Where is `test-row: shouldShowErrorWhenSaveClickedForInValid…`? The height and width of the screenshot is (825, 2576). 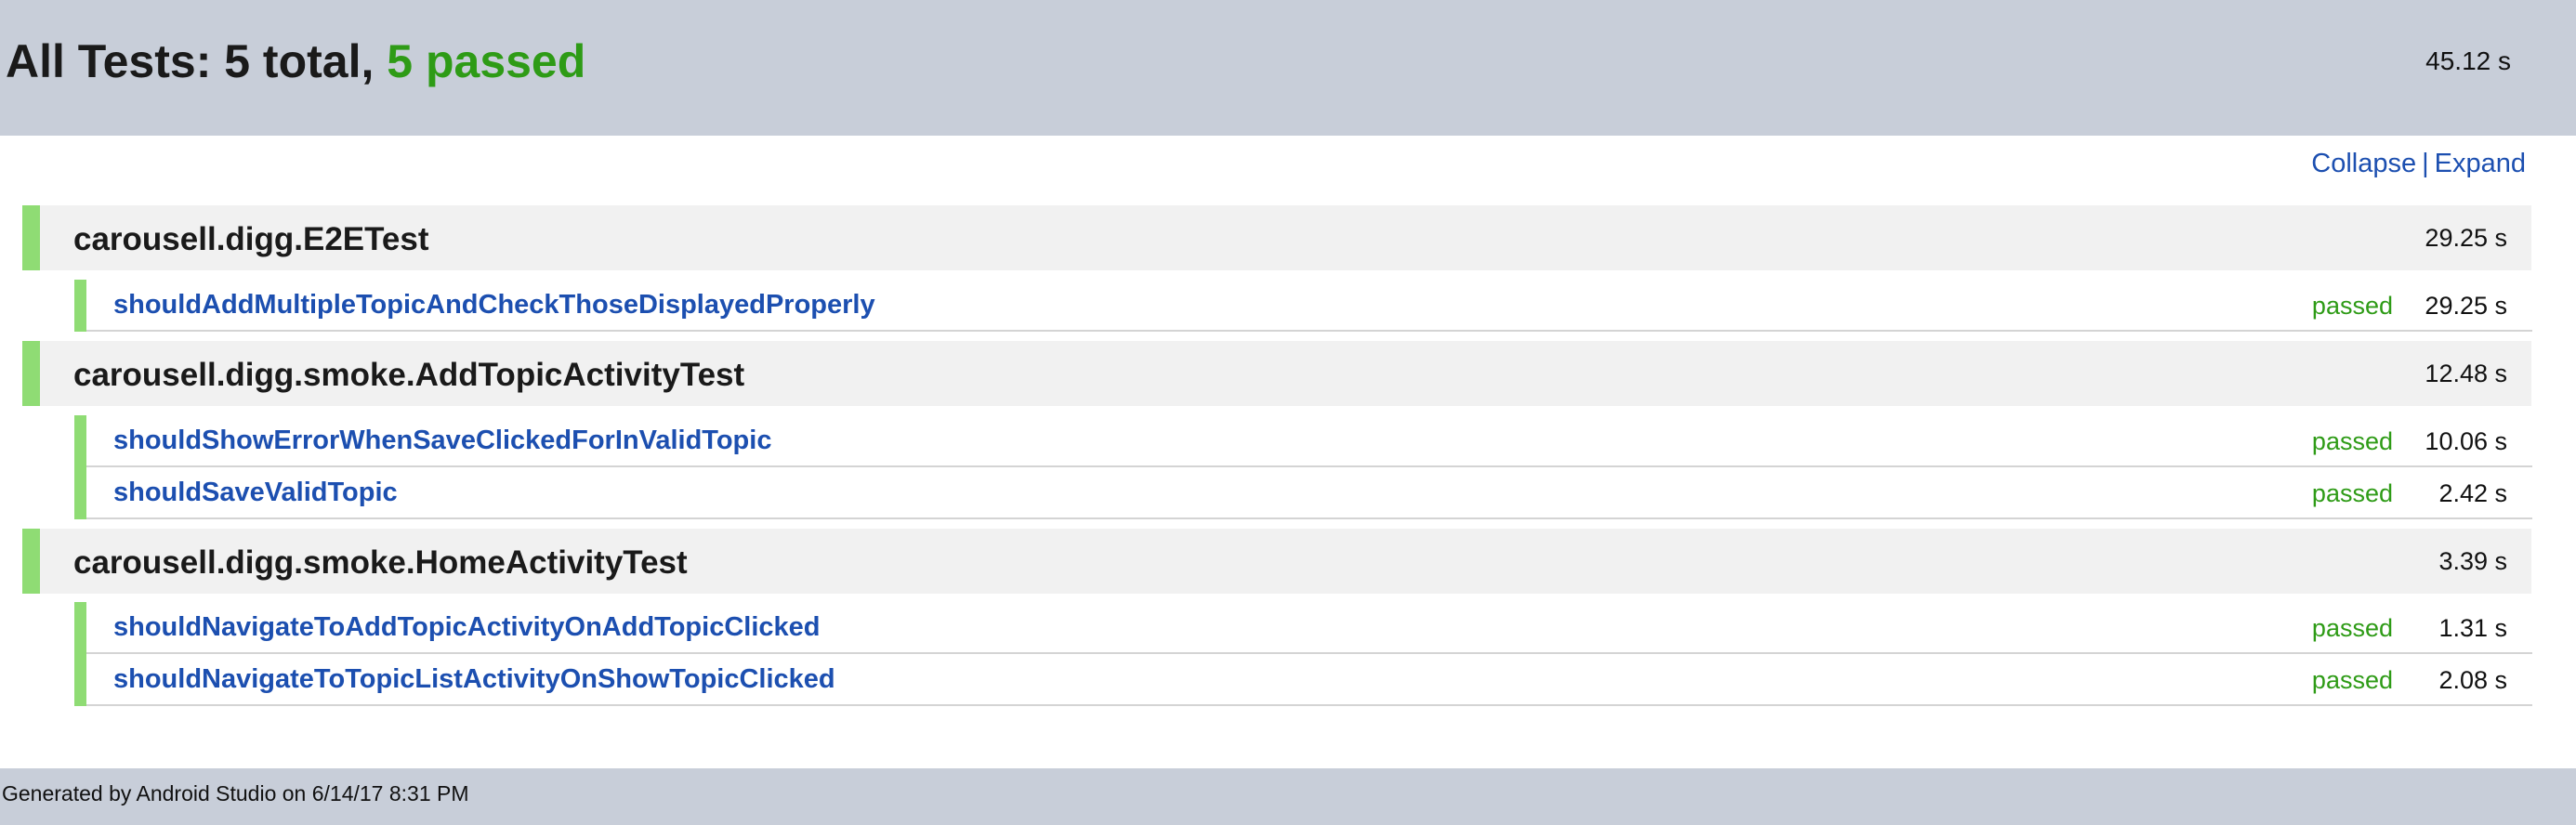
test-row: shouldShowErrorWhenSaveClickedForInValid… is located at coordinates (1303, 441).